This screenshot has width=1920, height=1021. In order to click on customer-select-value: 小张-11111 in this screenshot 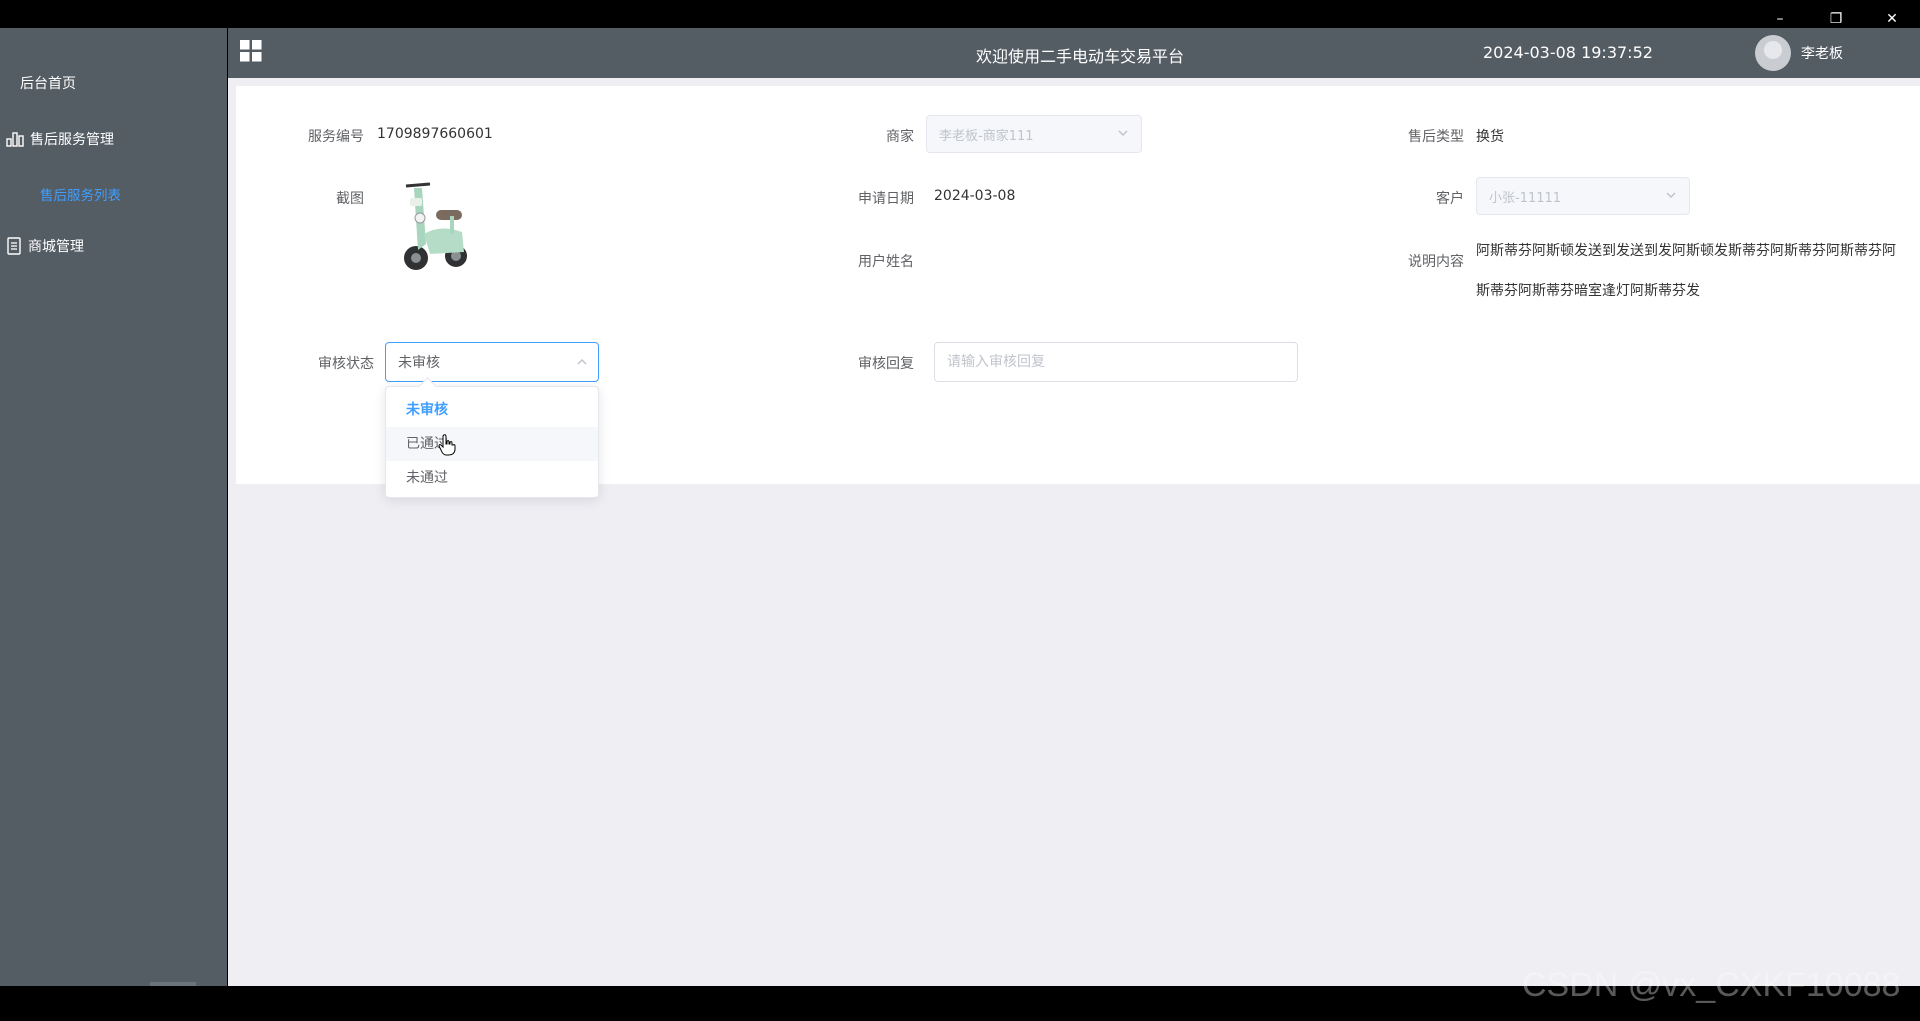, I will do `click(1525, 198)`.